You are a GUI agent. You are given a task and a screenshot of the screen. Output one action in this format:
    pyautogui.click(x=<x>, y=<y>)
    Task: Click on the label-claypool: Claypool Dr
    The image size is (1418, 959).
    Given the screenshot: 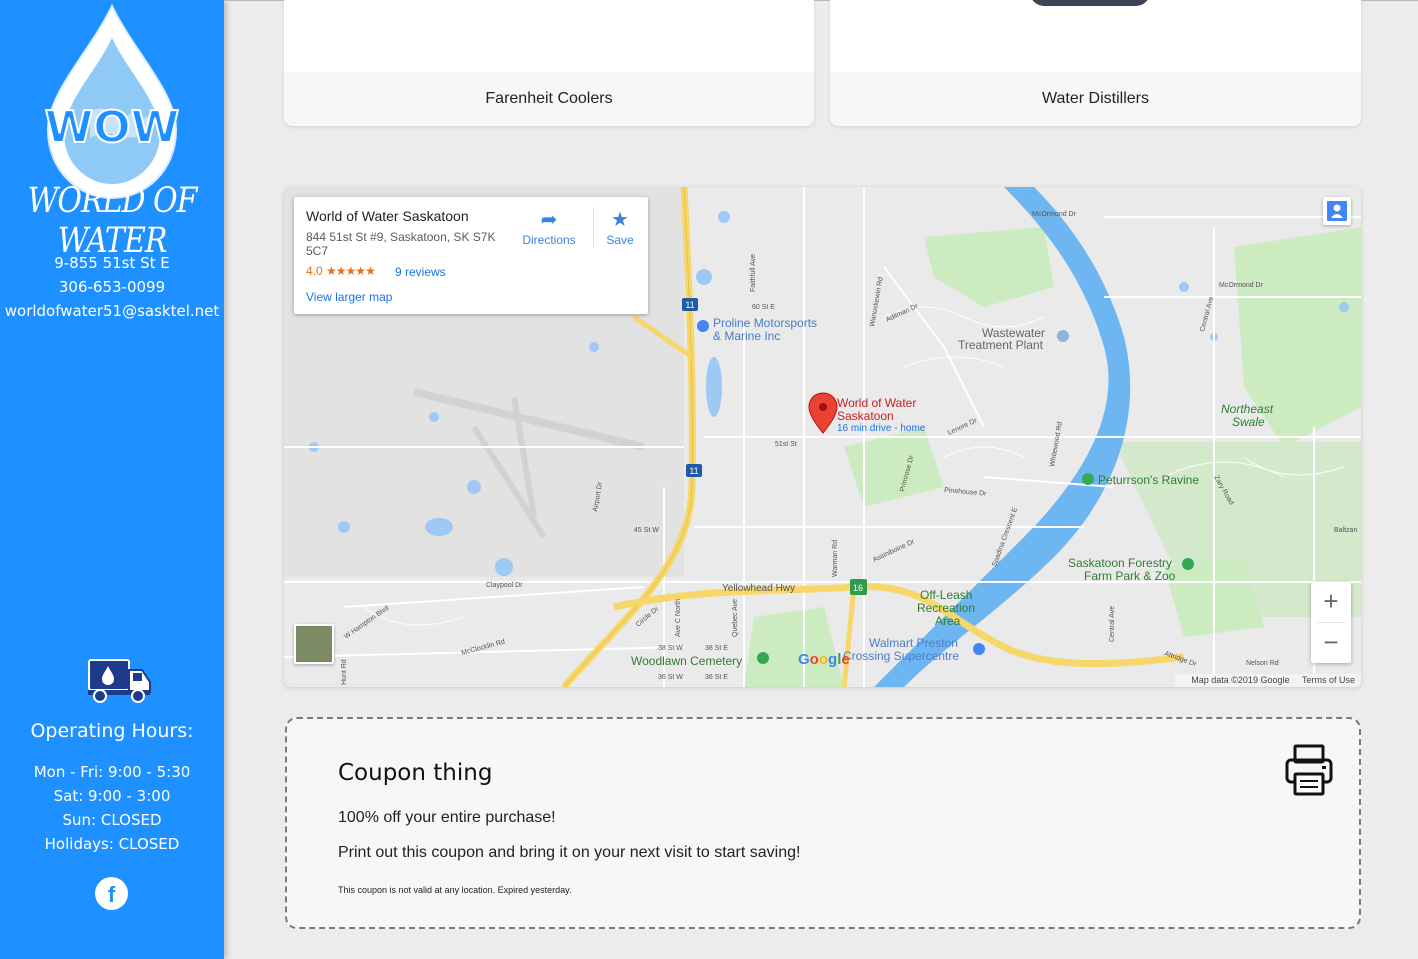 What is the action you would take?
    pyautogui.click(x=504, y=585)
    